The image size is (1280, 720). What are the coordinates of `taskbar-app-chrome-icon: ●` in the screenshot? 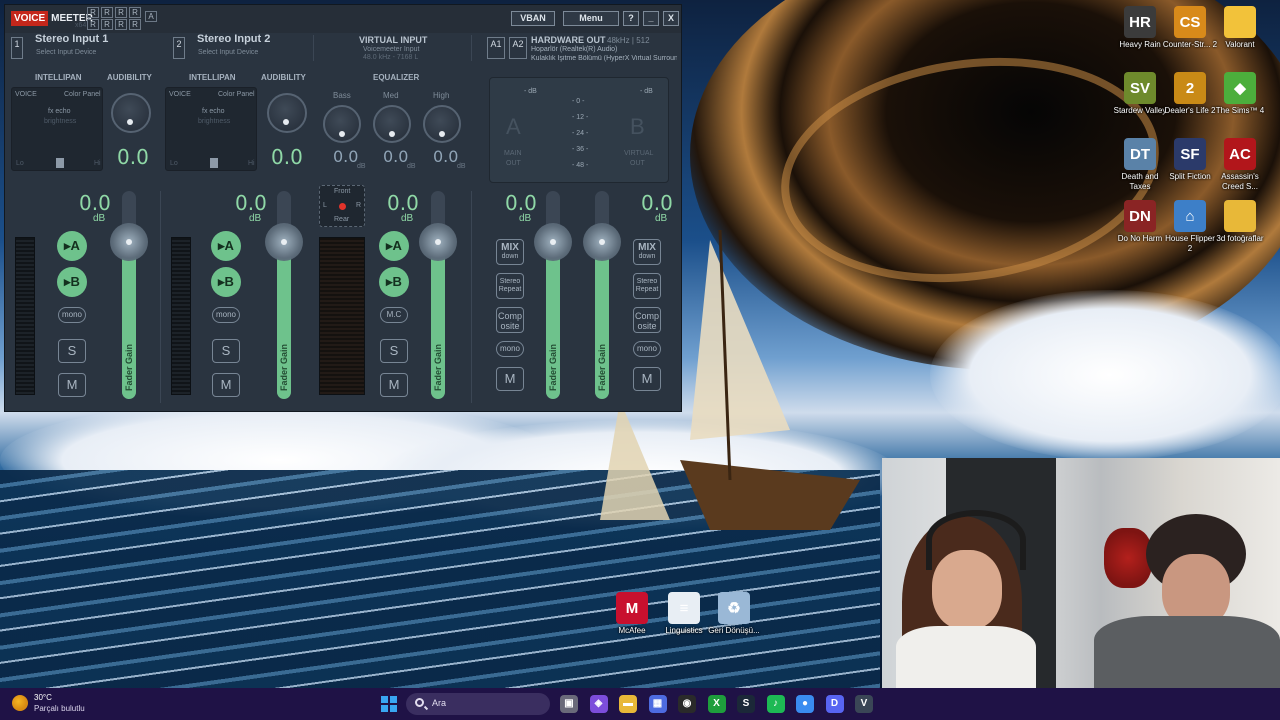 It's located at (805, 704).